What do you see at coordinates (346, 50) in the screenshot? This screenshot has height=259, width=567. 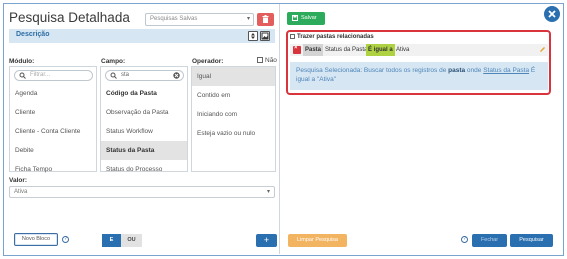 I see `filter-campo: Status da Pasta` at bounding box center [346, 50].